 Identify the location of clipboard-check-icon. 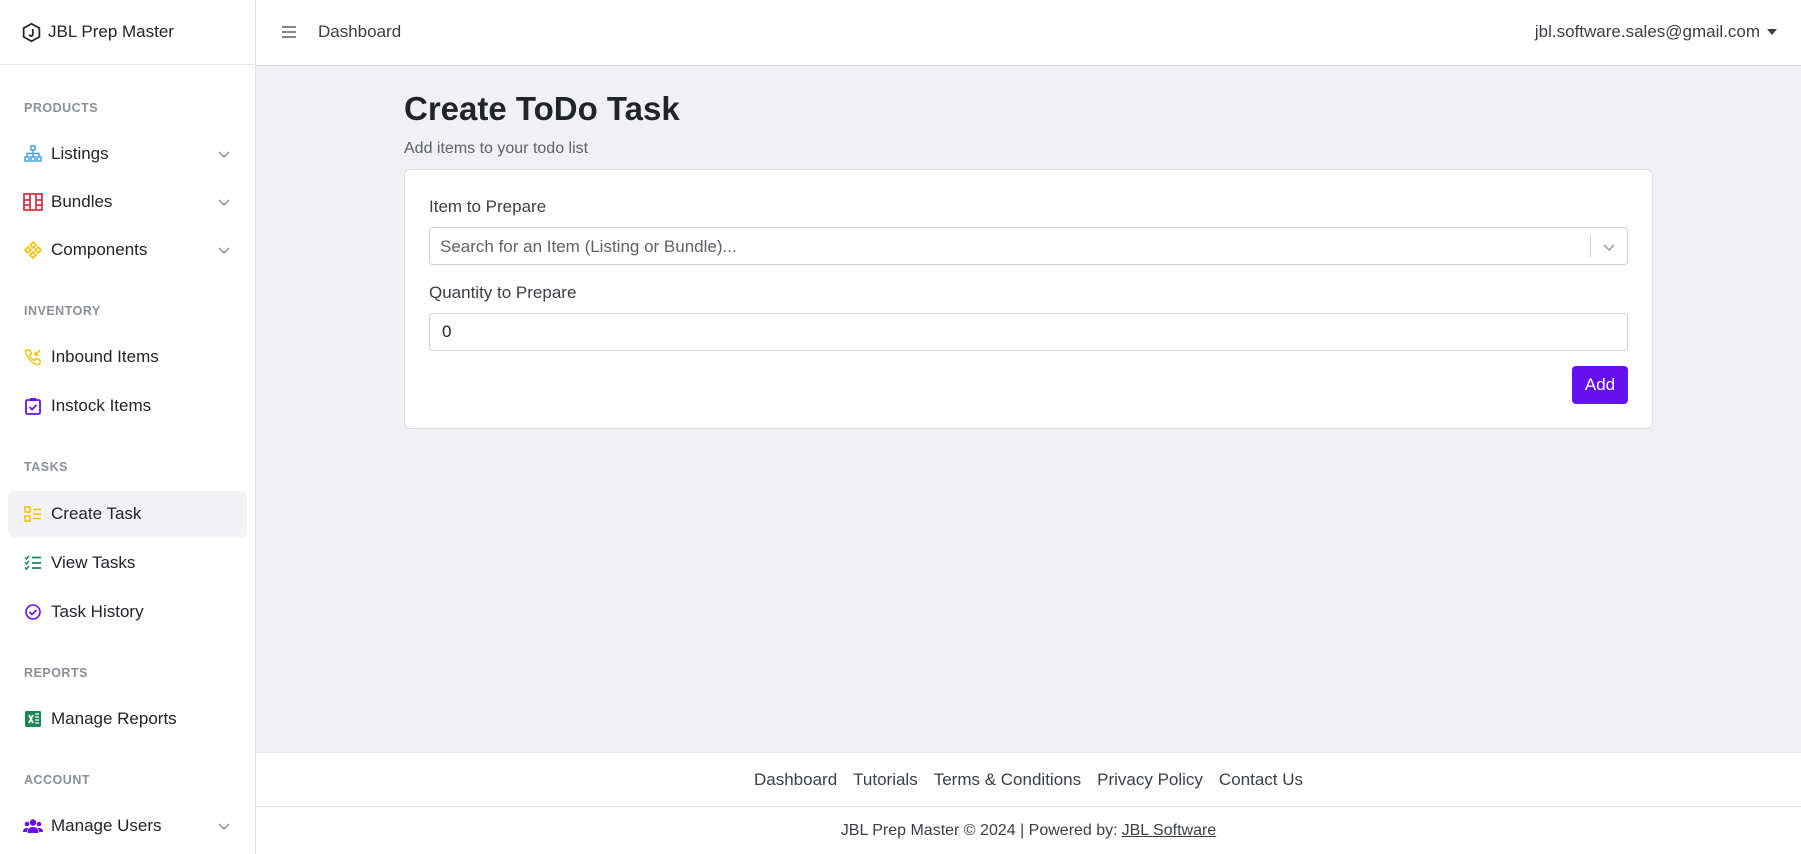
(33, 406).